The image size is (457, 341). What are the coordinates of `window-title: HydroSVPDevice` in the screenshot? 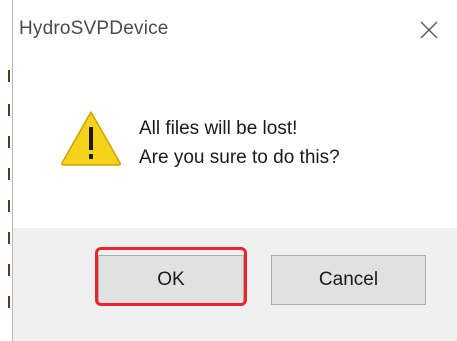 It's located at (94, 28).